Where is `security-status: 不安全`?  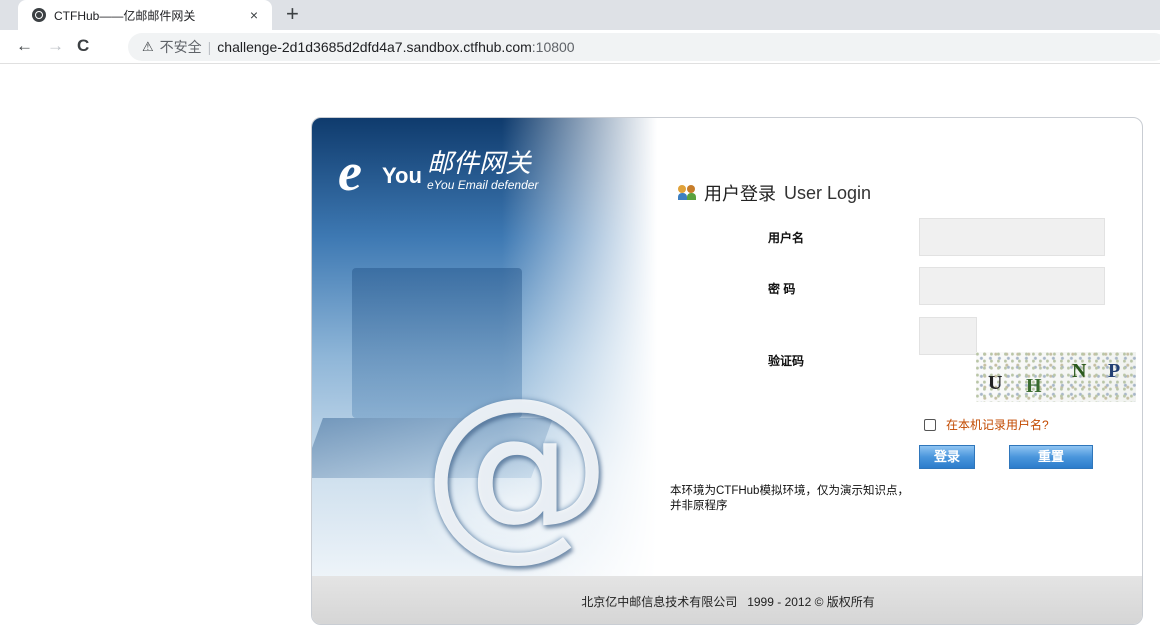 security-status: 不安全 is located at coordinates (181, 47).